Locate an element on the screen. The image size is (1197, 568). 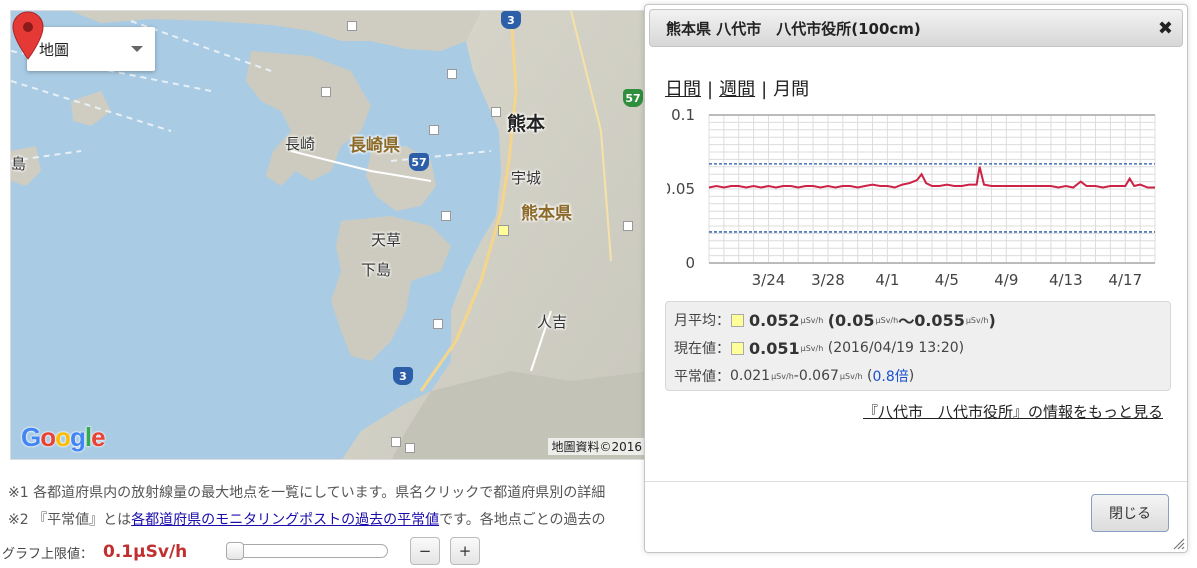
note-2-prefix: ※2 『平常値』とは is located at coordinates (70, 520).